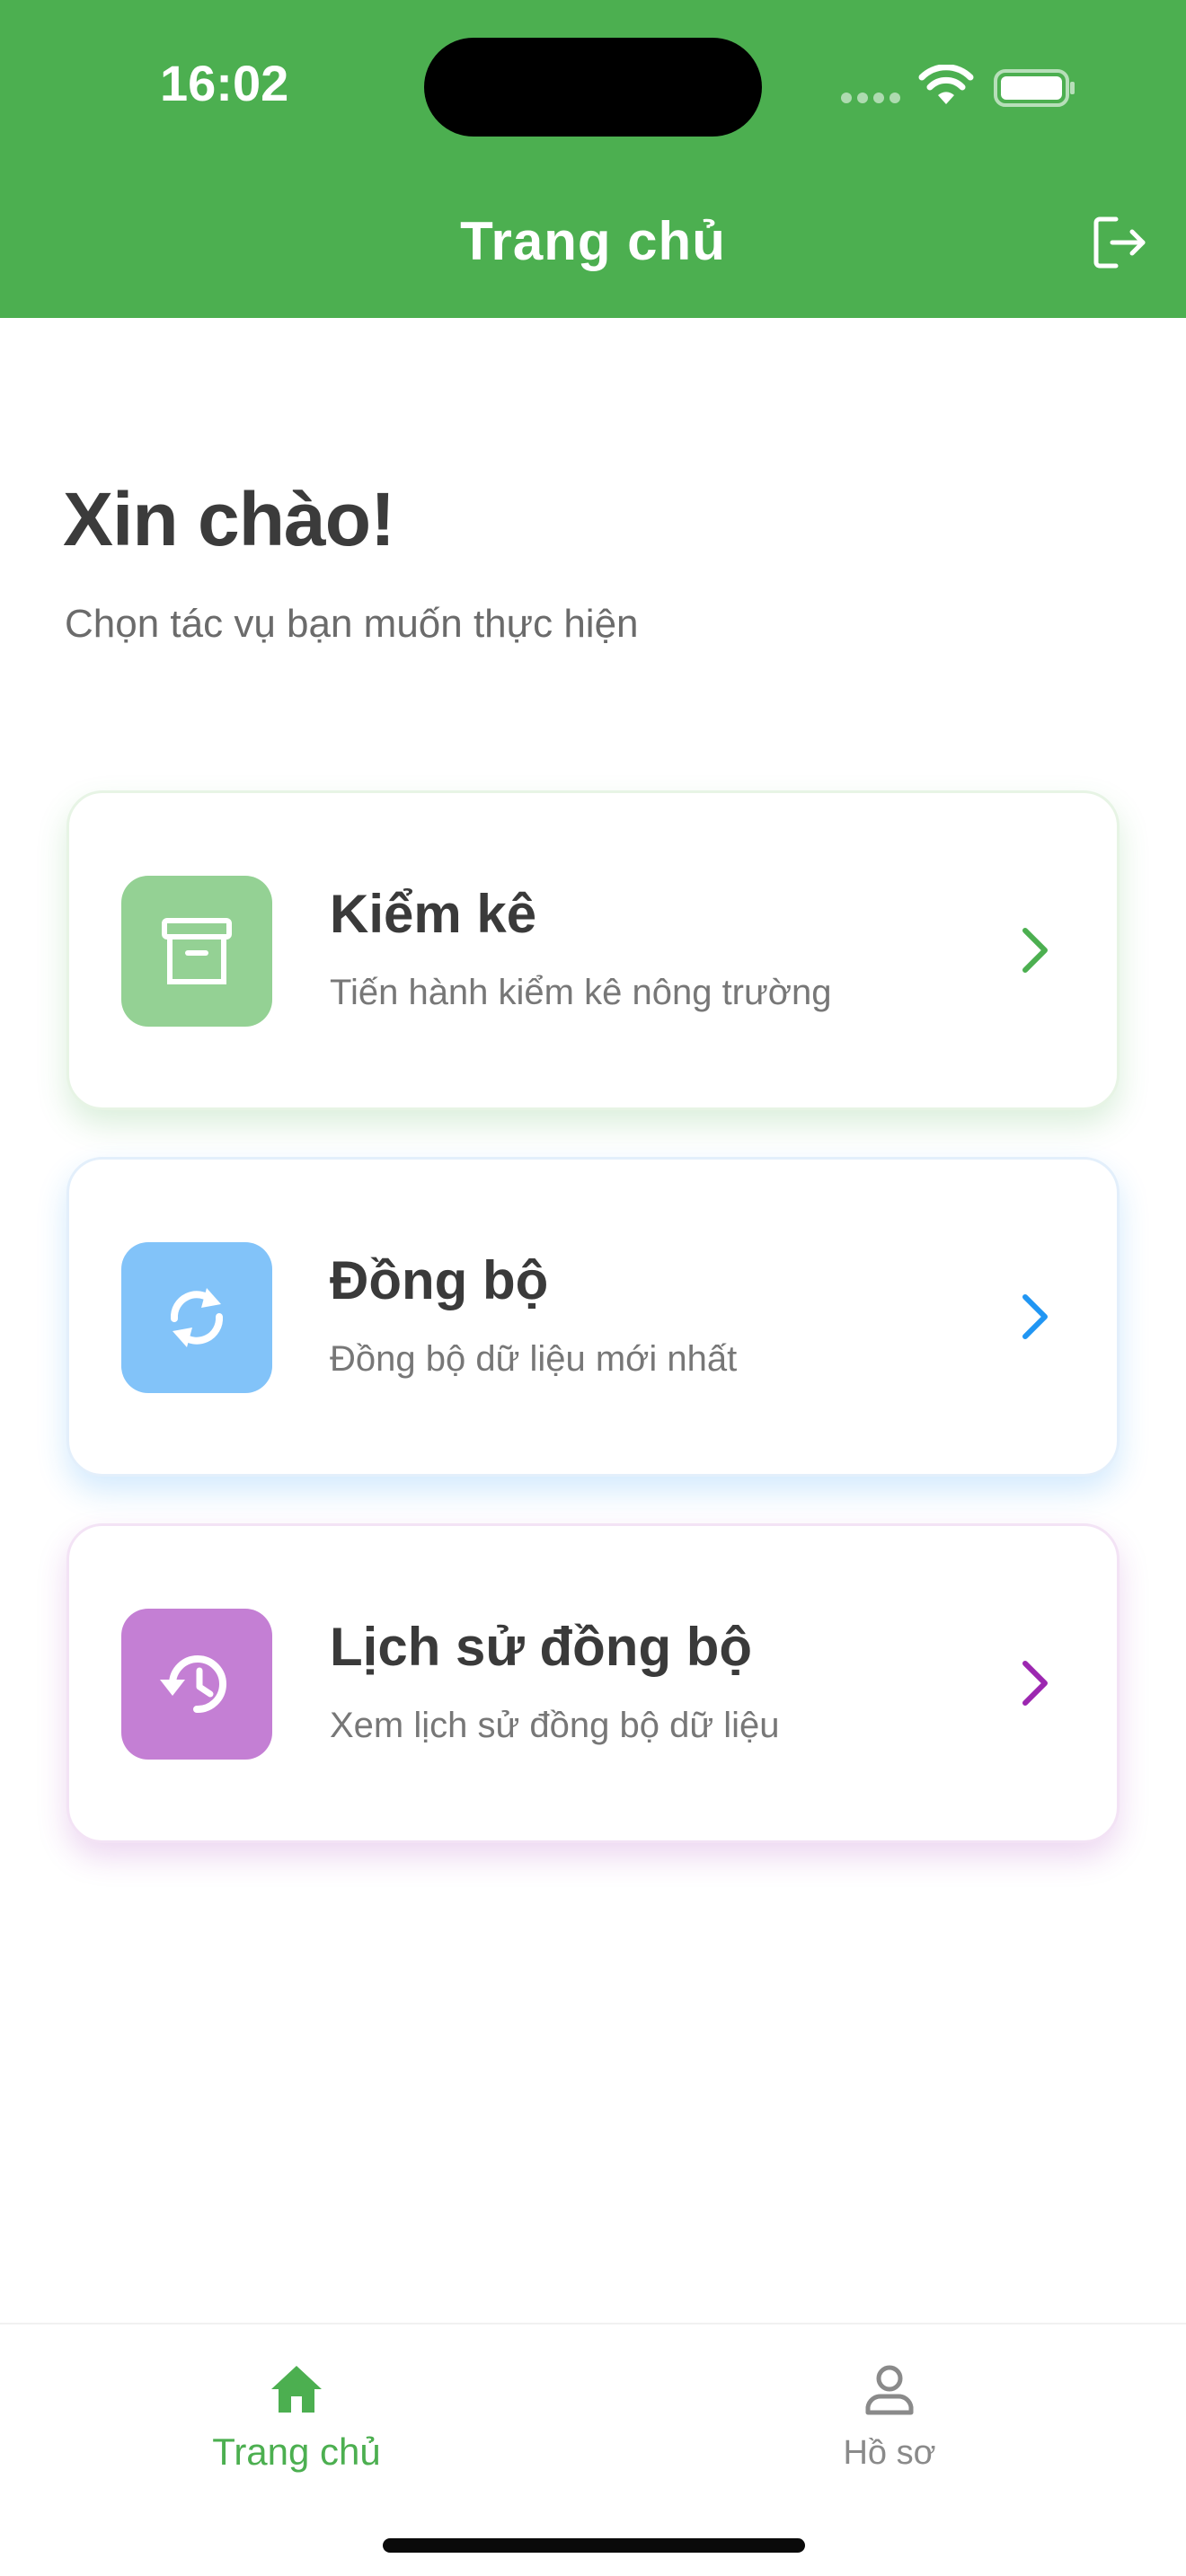 The height and width of the screenshot is (2576, 1186). What do you see at coordinates (594, 2545) in the screenshot?
I see `home-indicator` at bounding box center [594, 2545].